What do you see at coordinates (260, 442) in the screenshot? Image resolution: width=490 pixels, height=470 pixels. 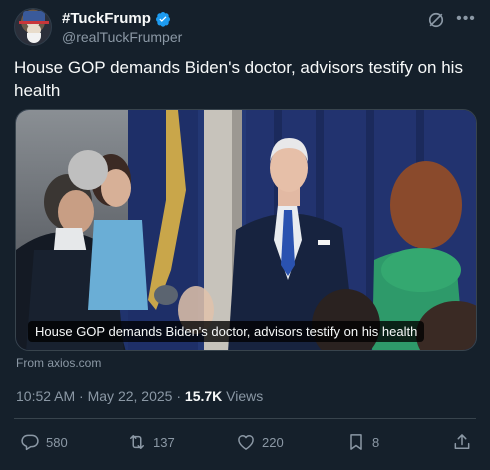 I see `like-button: 220` at bounding box center [260, 442].